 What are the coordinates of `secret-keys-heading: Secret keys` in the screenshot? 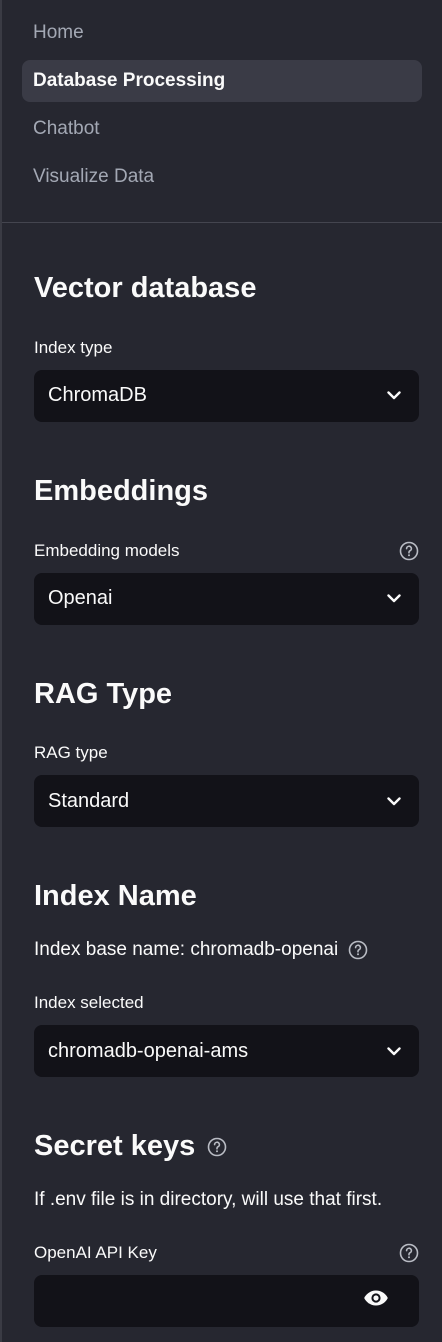 It's located at (115, 1146).